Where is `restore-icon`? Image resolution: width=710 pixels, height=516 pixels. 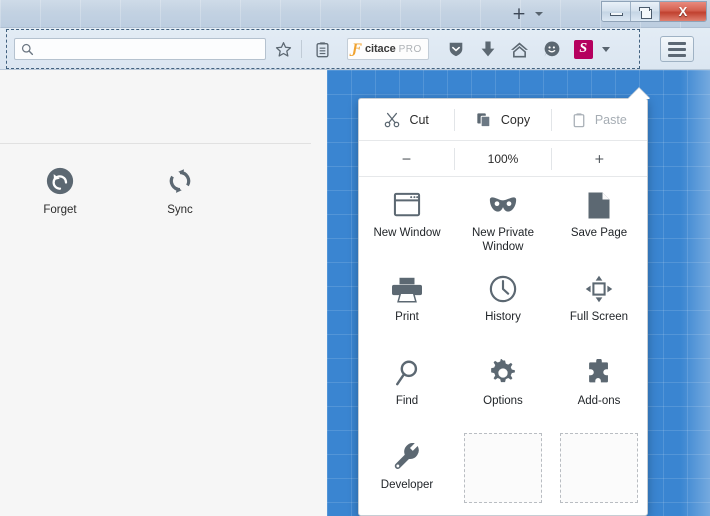
restore-icon is located at coordinates (645, 12).